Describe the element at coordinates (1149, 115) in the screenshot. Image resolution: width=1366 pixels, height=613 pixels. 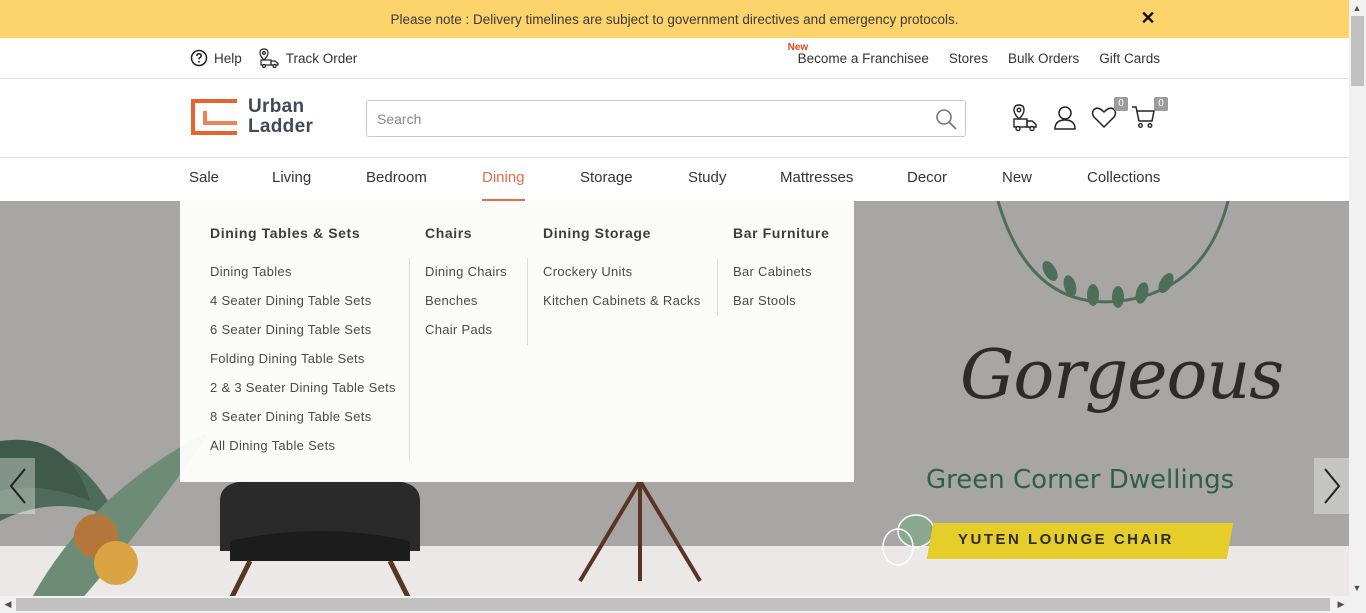
I see `cart-button: 0` at that location.